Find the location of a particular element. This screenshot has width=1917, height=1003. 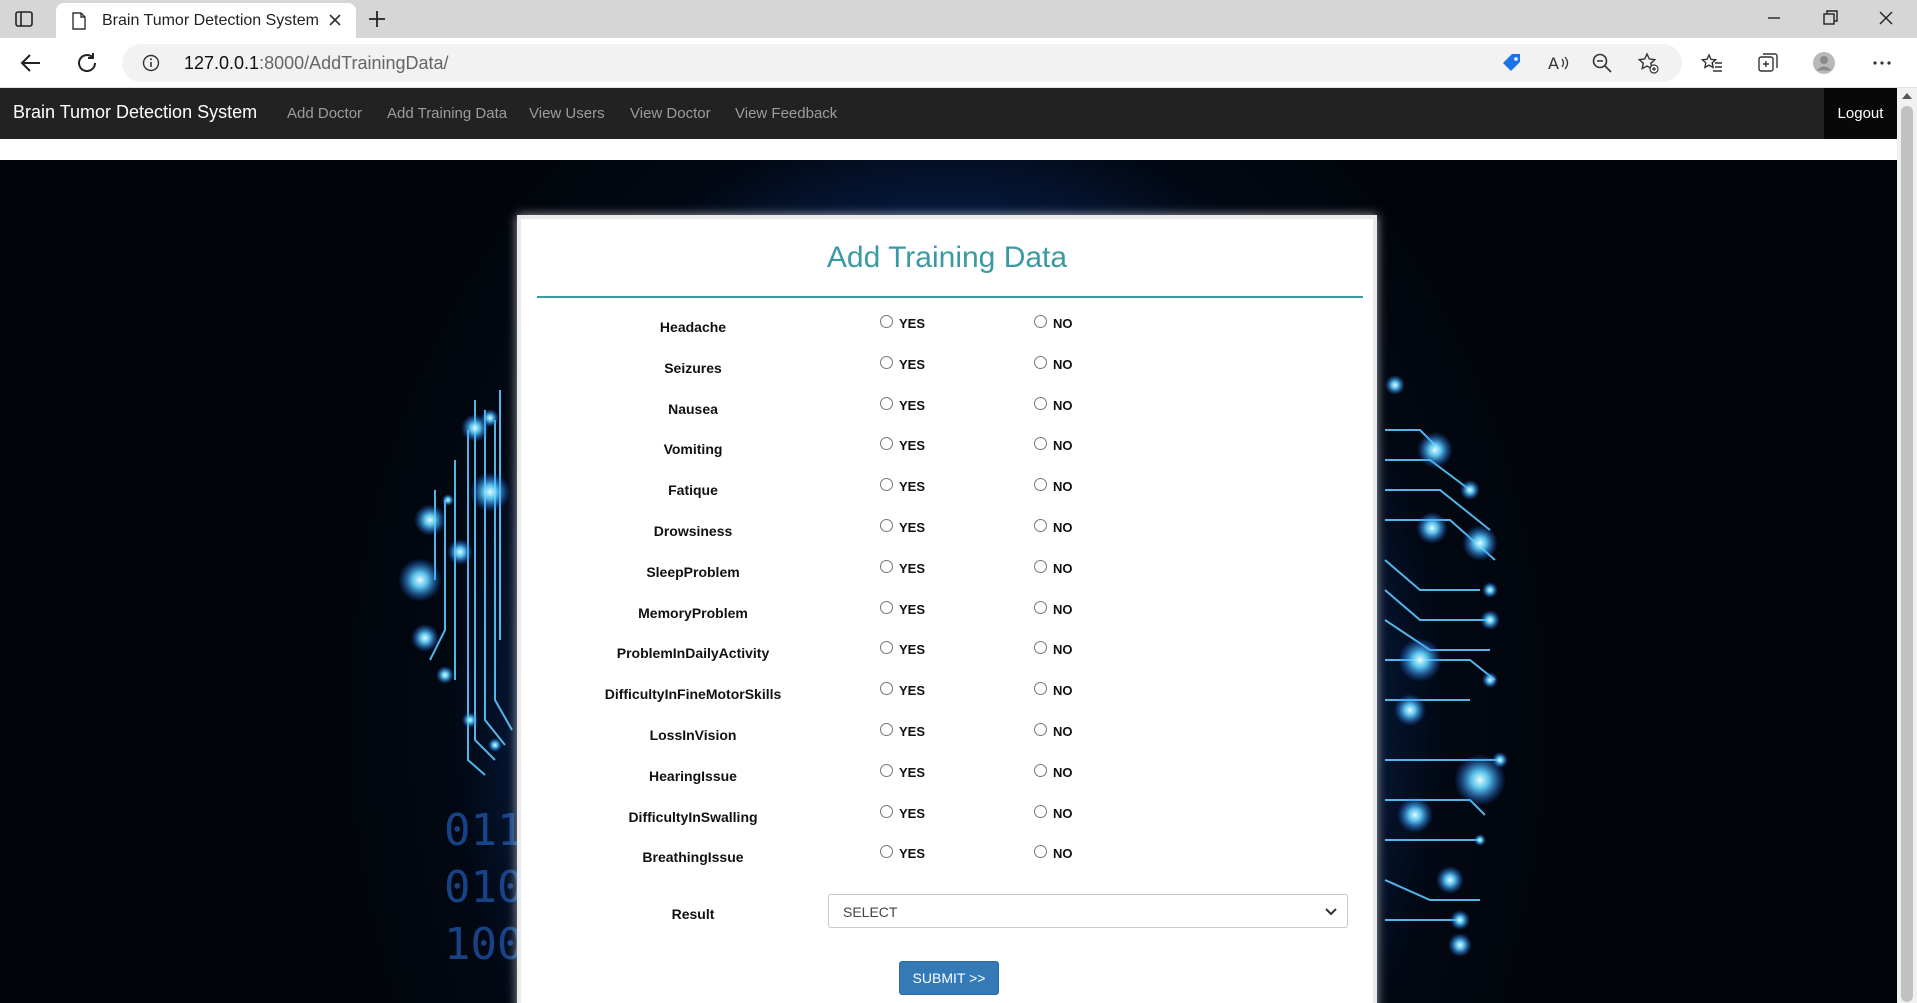

result-select: SELECT is located at coordinates (1088, 911).